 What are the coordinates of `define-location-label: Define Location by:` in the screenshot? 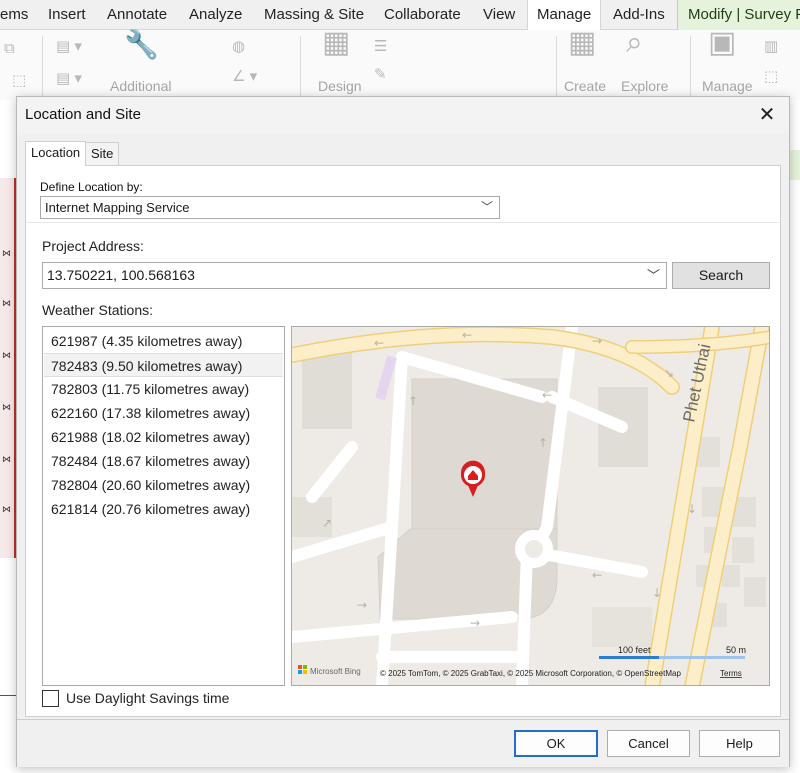 It's located at (91, 187).